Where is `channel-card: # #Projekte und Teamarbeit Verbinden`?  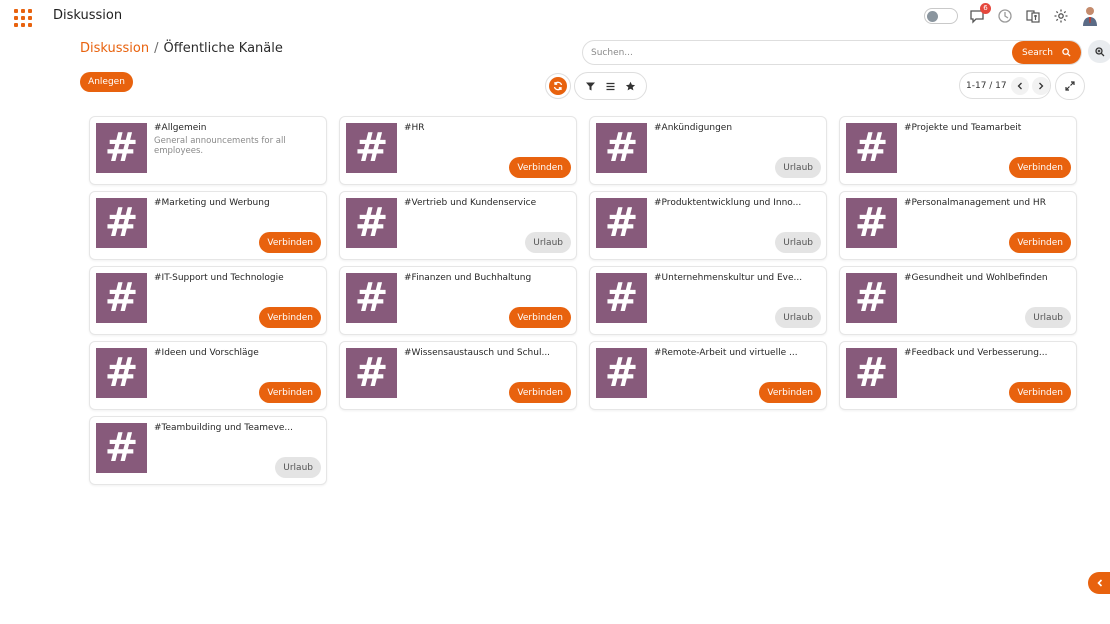 channel-card: # #Projekte und Teamarbeit Verbinden is located at coordinates (958, 150).